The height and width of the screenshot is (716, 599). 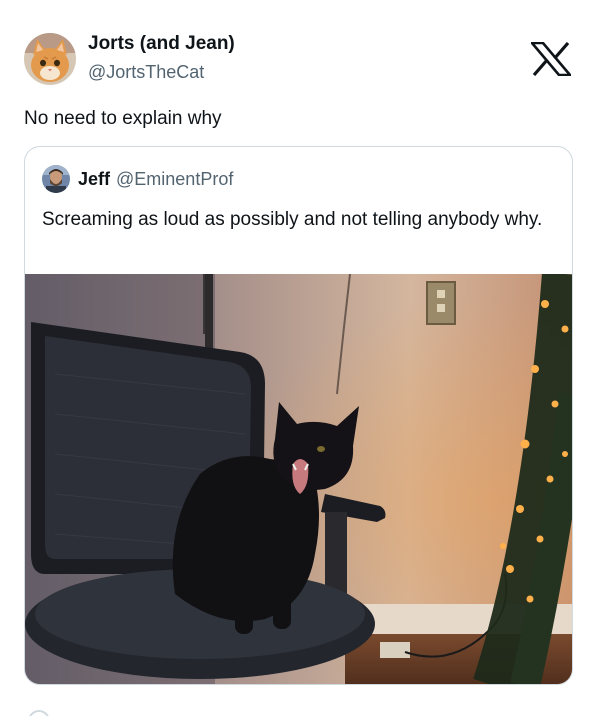 What do you see at coordinates (161, 58) in the screenshot?
I see `author-names: Jorts (and Jean) @JortsTheCat` at bounding box center [161, 58].